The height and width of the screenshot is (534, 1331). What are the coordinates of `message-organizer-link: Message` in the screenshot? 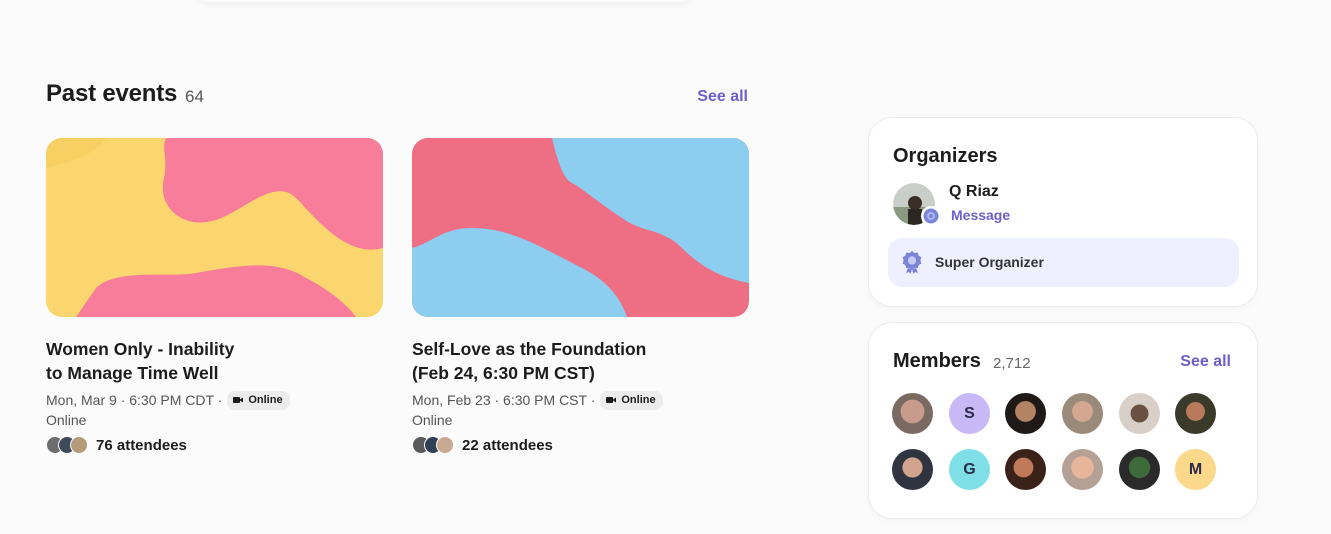 It's located at (980, 215).